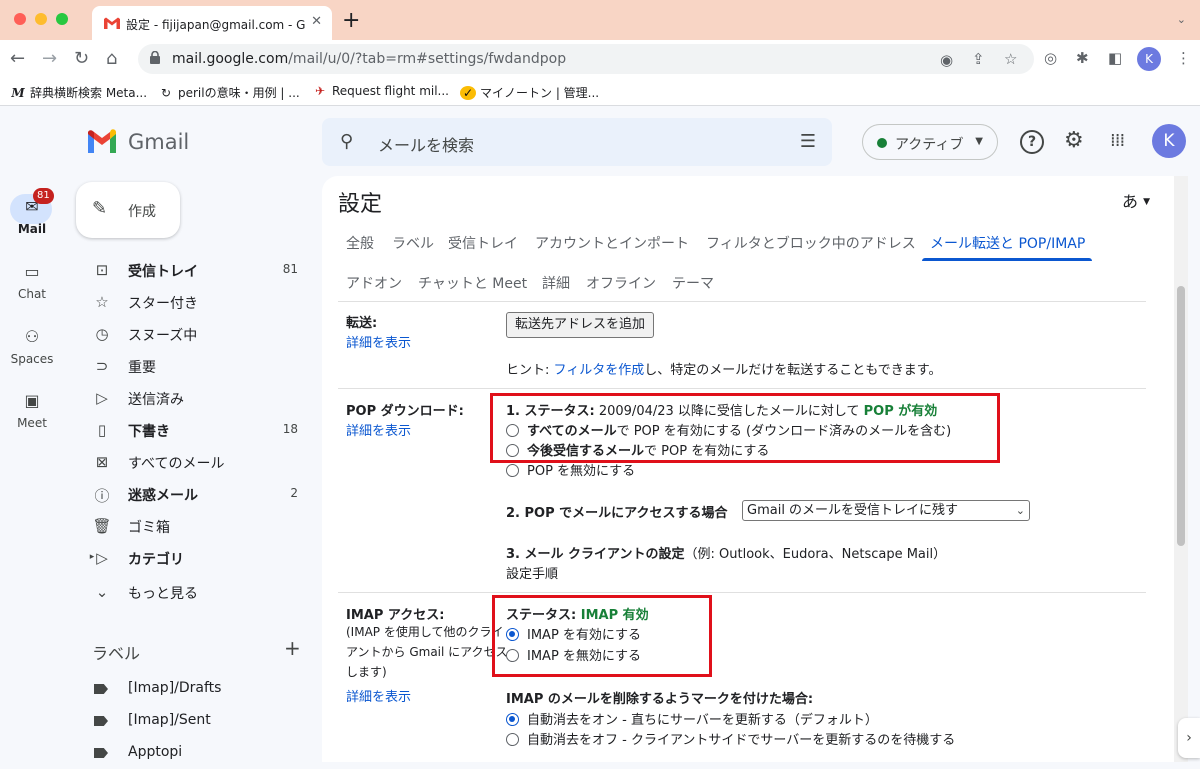 Image resolution: width=1200 pixels, height=769 pixels. Describe the element at coordinates (930, 142) in the screenshot. I see `status-selector: アクティブ ▼` at that location.